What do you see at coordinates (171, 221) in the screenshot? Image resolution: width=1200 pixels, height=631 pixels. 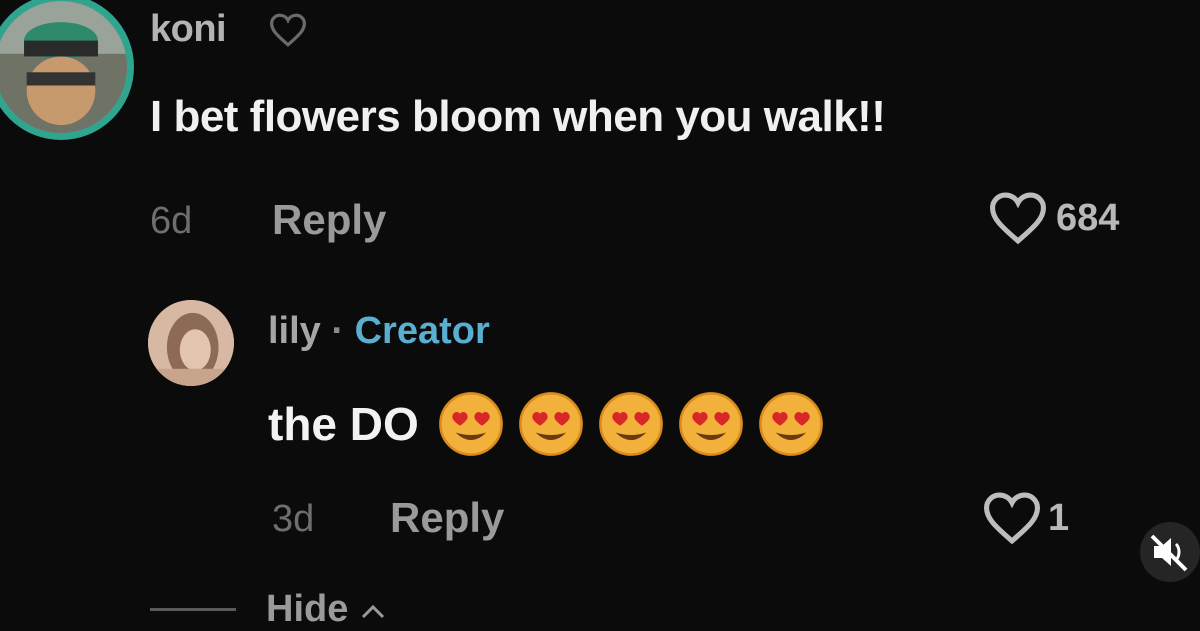 I see `comment-timestamp: 6d` at bounding box center [171, 221].